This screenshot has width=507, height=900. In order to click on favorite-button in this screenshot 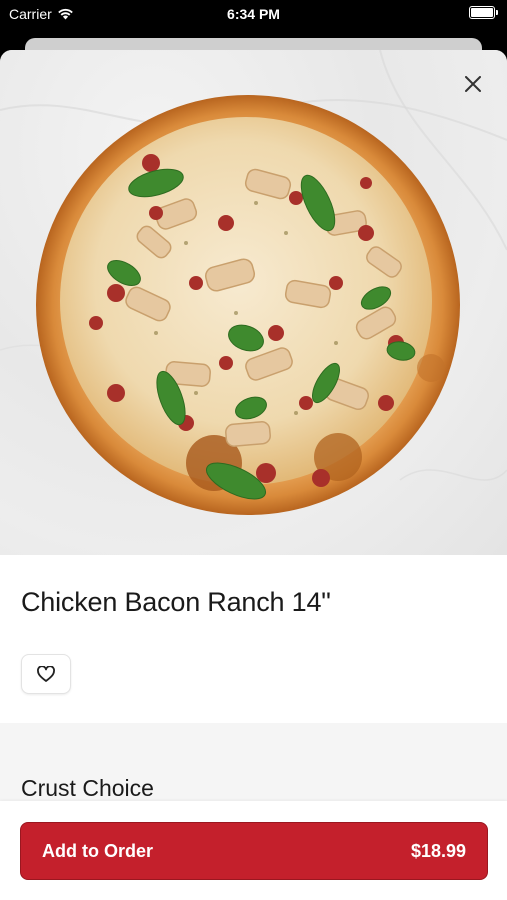, I will do `click(46, 674)`.